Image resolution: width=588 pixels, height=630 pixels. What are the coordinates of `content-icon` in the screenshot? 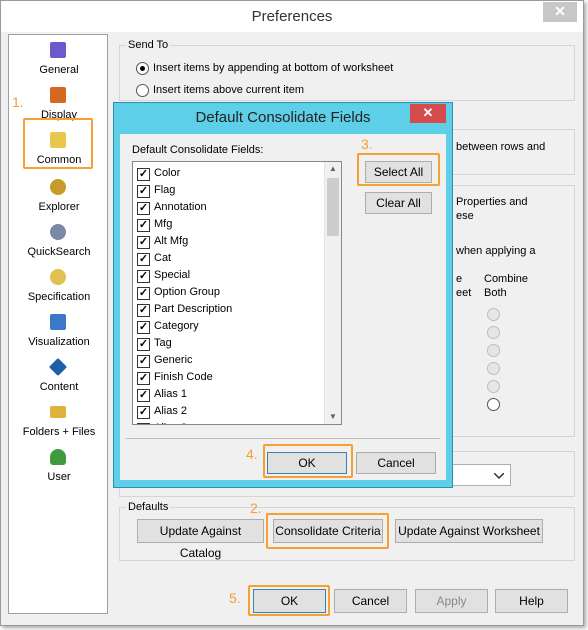 It's located at (58, 367).